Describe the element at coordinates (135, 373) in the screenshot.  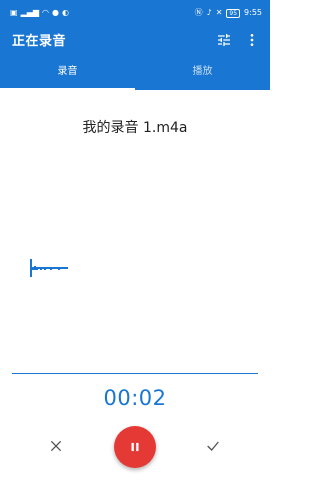
I see `timeline-divider` at that location.